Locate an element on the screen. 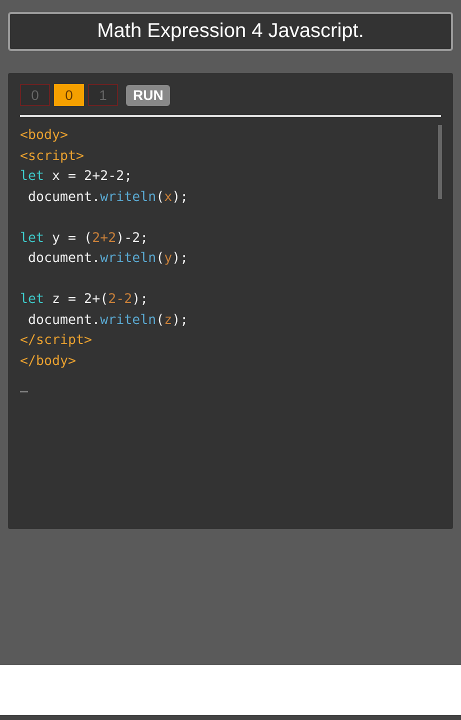 This screenshot has height=720, width=461. code-line: </body> is located at coordinates (49, 361).